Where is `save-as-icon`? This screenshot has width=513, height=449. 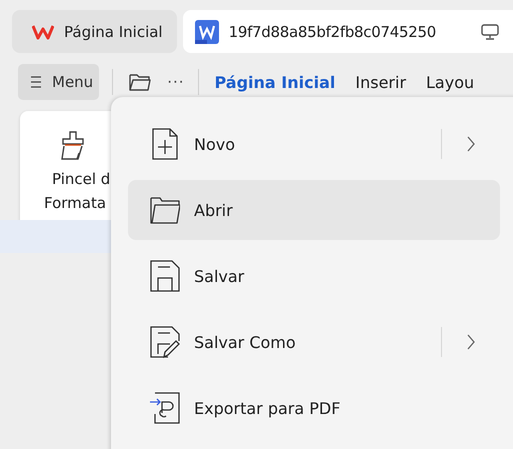
save-as-icon is located at coordinates (165, 342).